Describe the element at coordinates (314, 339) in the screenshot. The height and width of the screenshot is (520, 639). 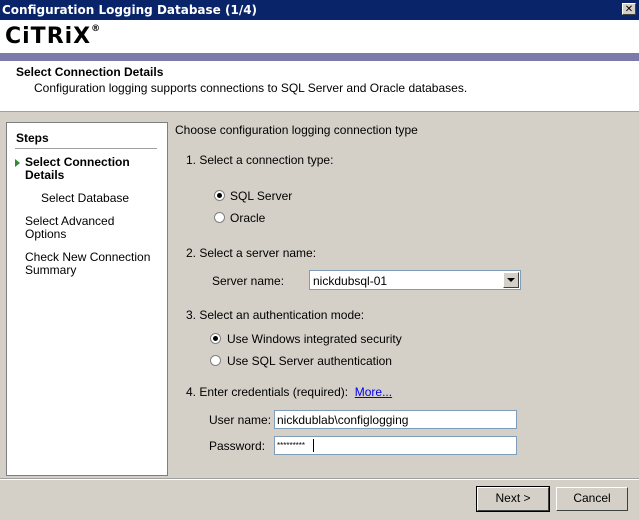
I see `windows-auth-radio-label: Use Windows integrated security` at that location.